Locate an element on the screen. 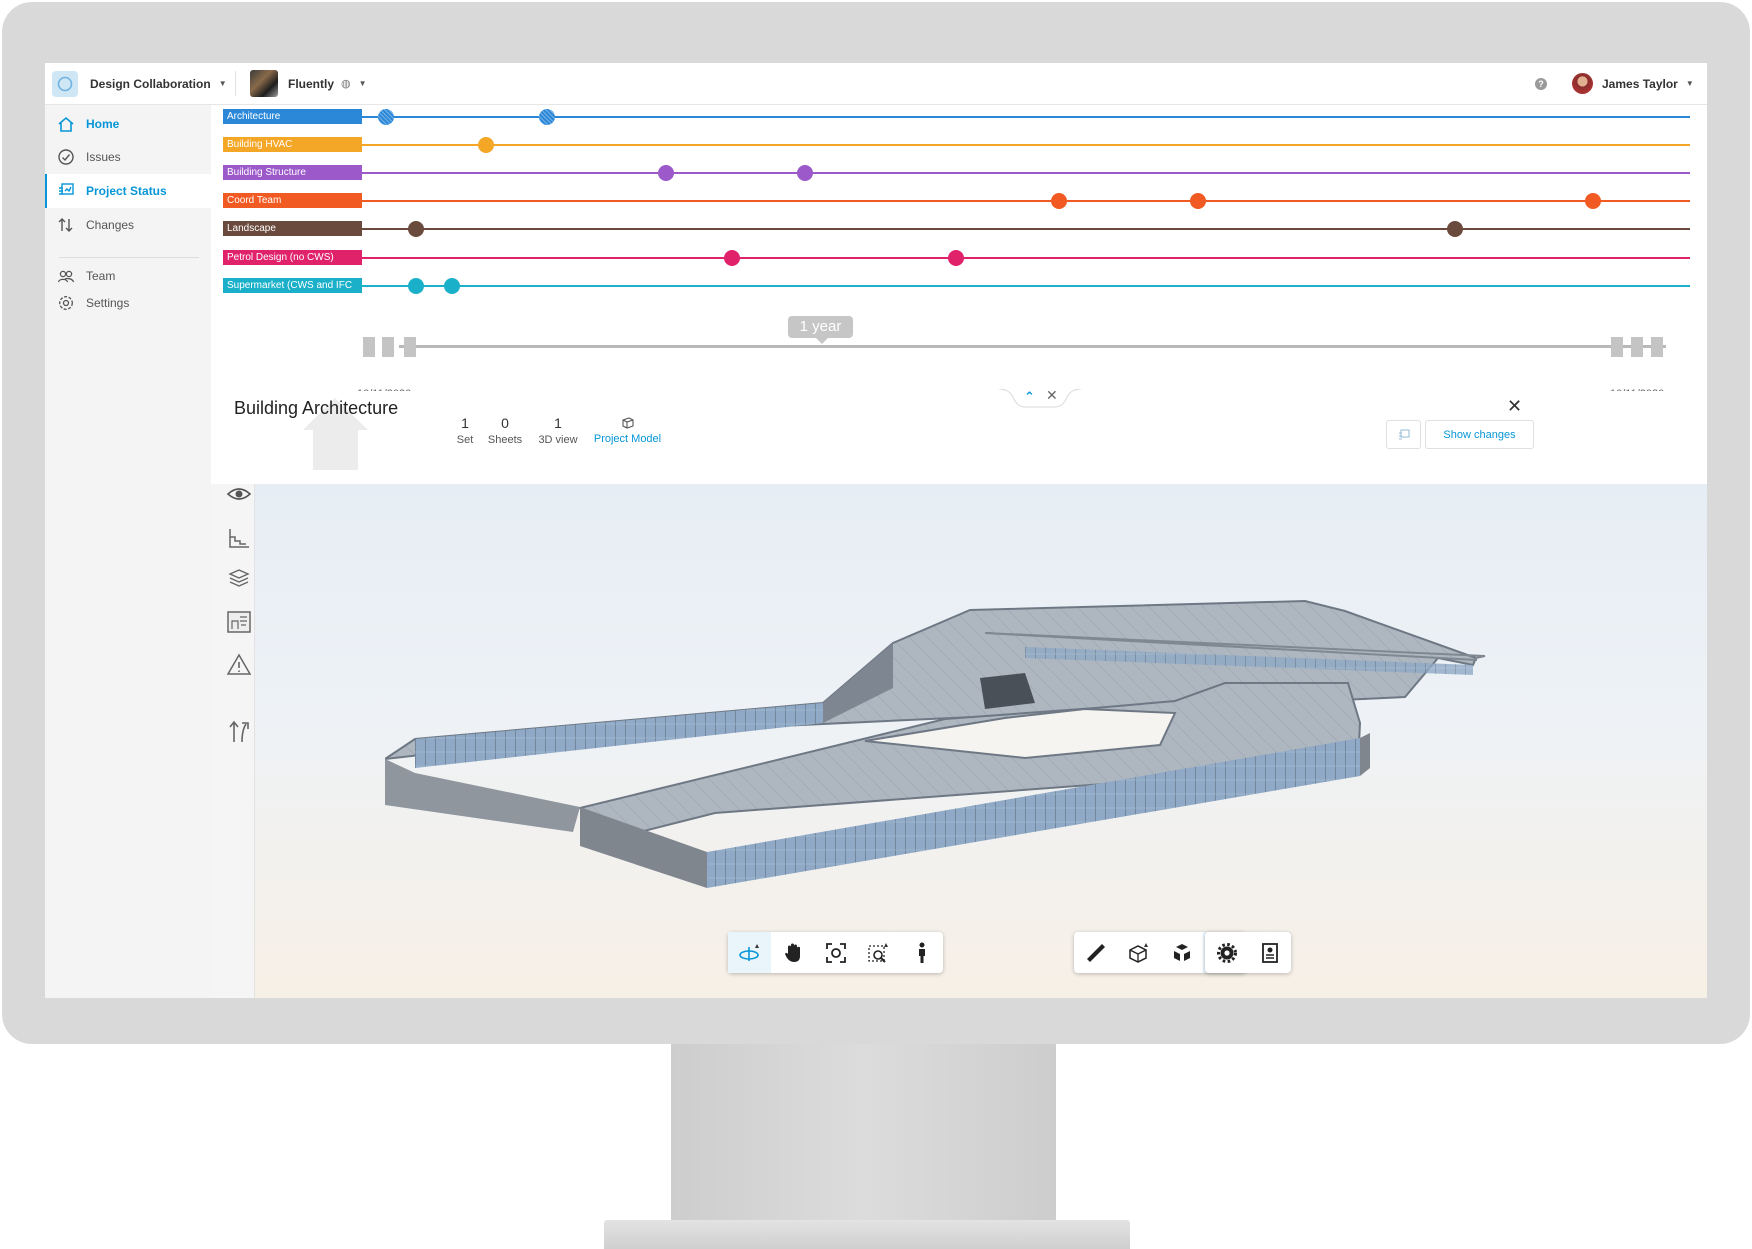 The height and width of the screenshot is (1249, 1752). track-label: Petrol Design (no CWS) is located at coordinates (292, 257).